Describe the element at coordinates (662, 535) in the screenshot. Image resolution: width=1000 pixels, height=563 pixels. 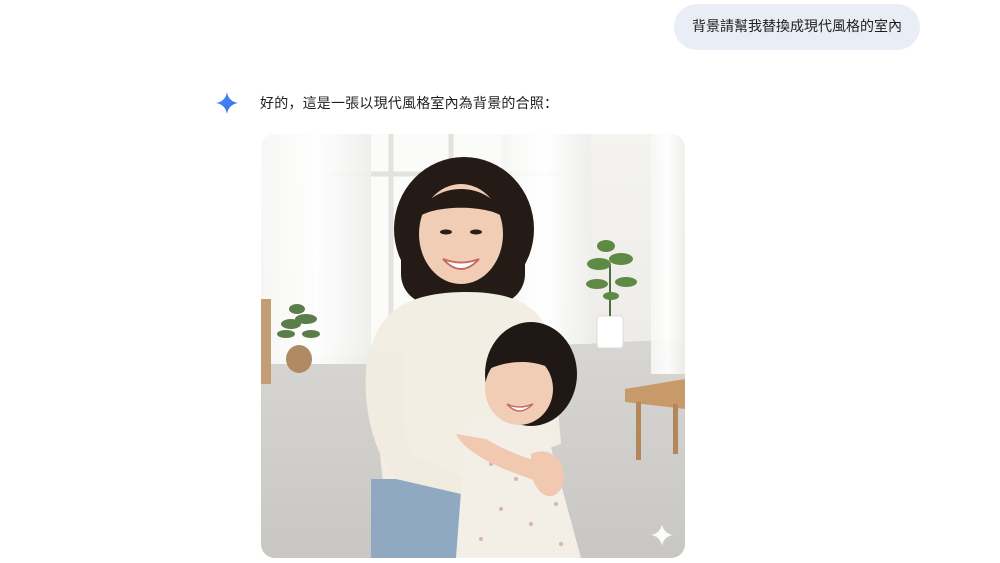
I see `sparkle-watermark-icon` at that location.